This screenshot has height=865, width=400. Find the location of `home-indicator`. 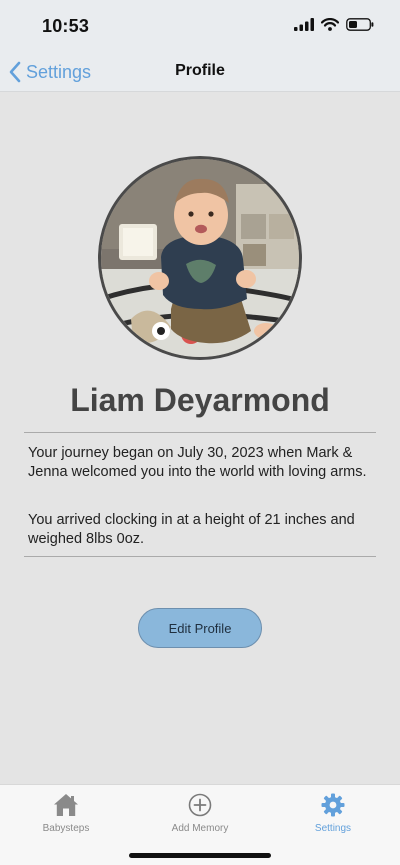

home-indicator is located at coordinates (200, 855).